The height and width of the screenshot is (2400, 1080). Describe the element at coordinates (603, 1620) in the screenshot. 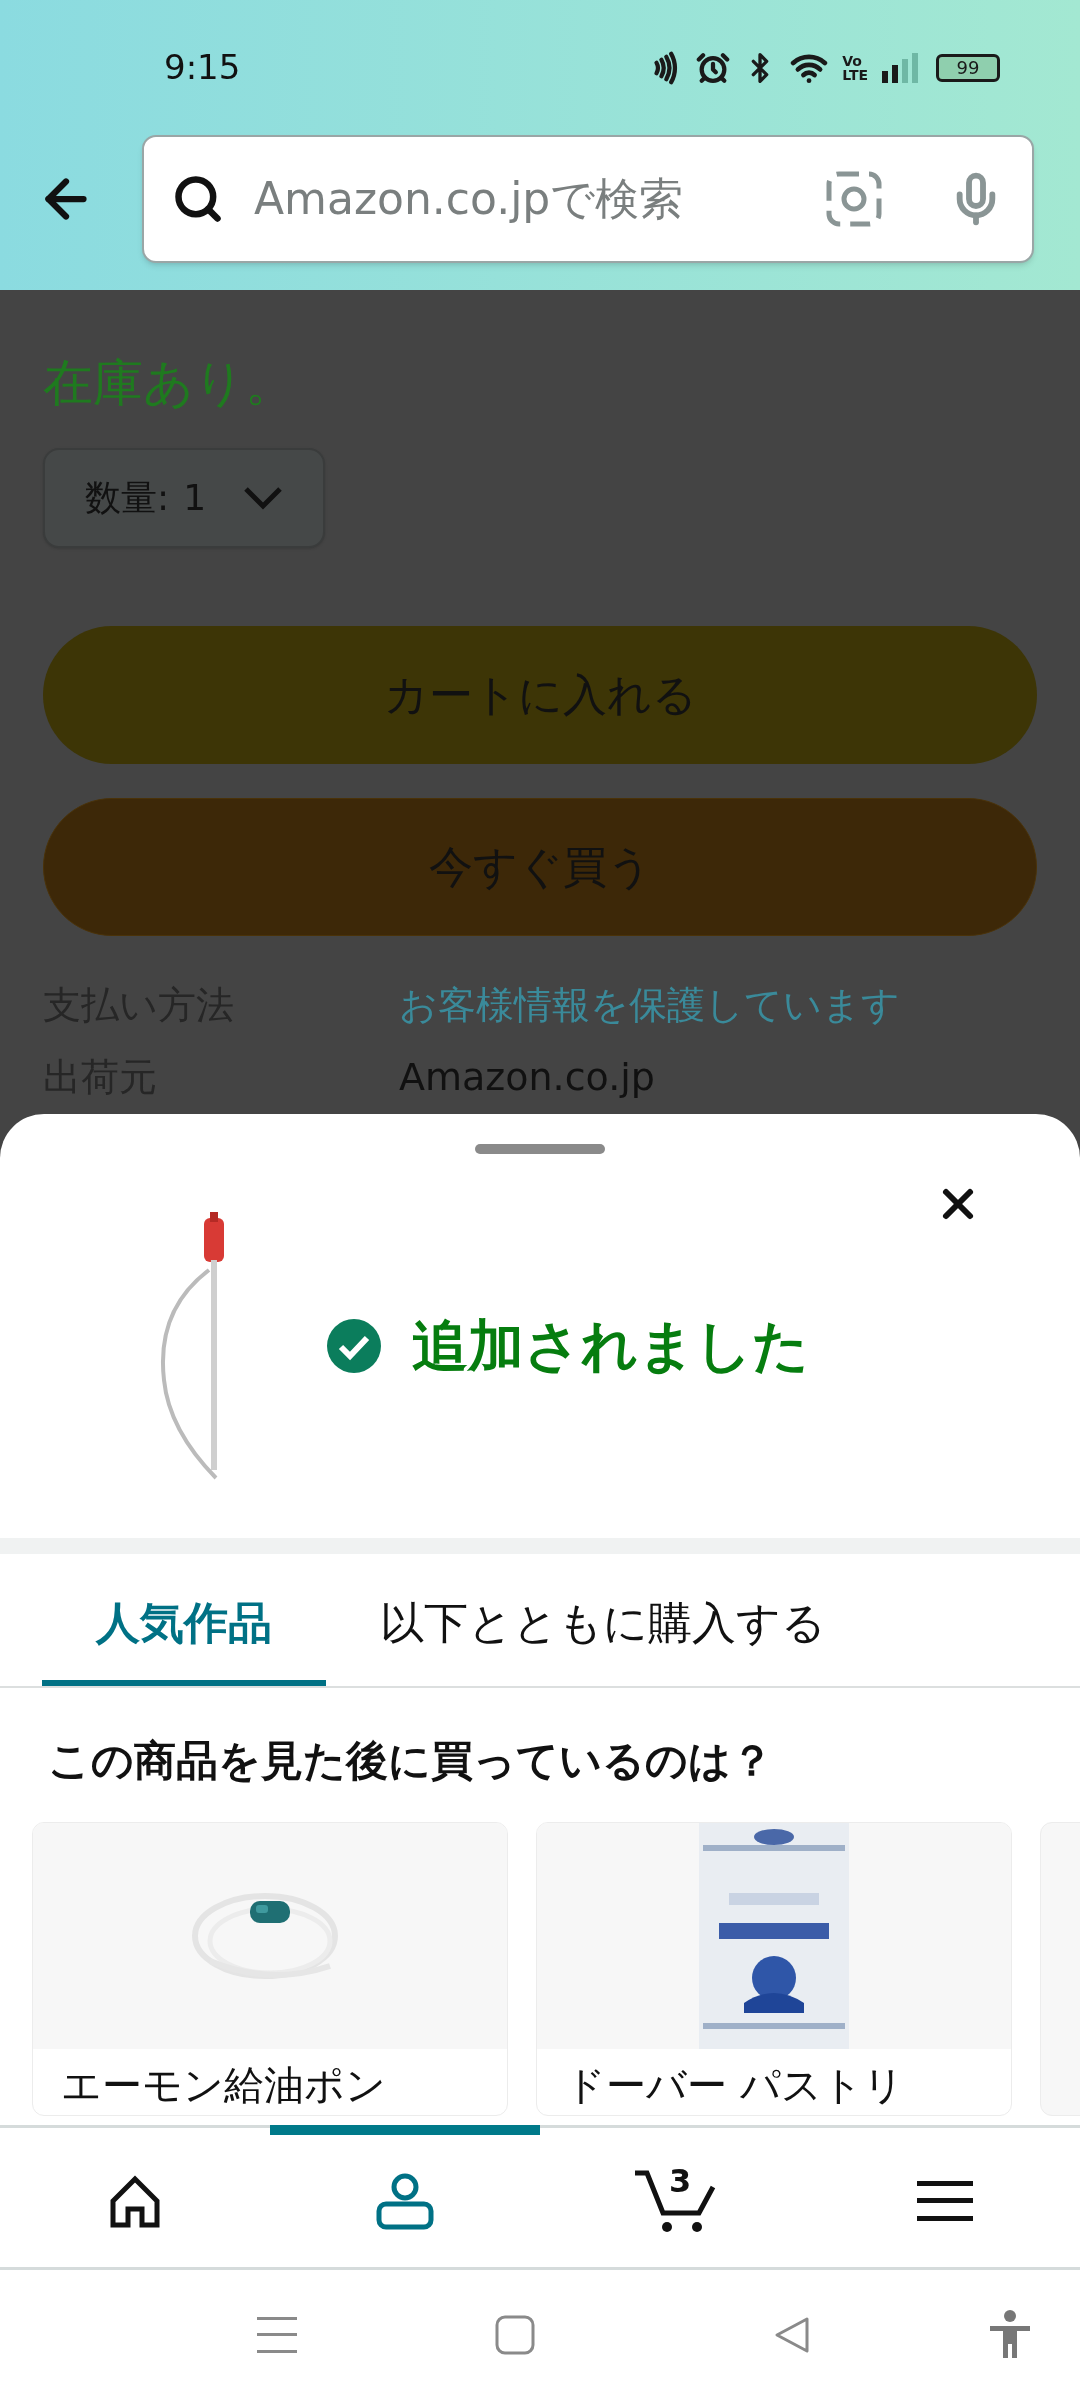

I see `tab: 以下とともに購入する` at that location.